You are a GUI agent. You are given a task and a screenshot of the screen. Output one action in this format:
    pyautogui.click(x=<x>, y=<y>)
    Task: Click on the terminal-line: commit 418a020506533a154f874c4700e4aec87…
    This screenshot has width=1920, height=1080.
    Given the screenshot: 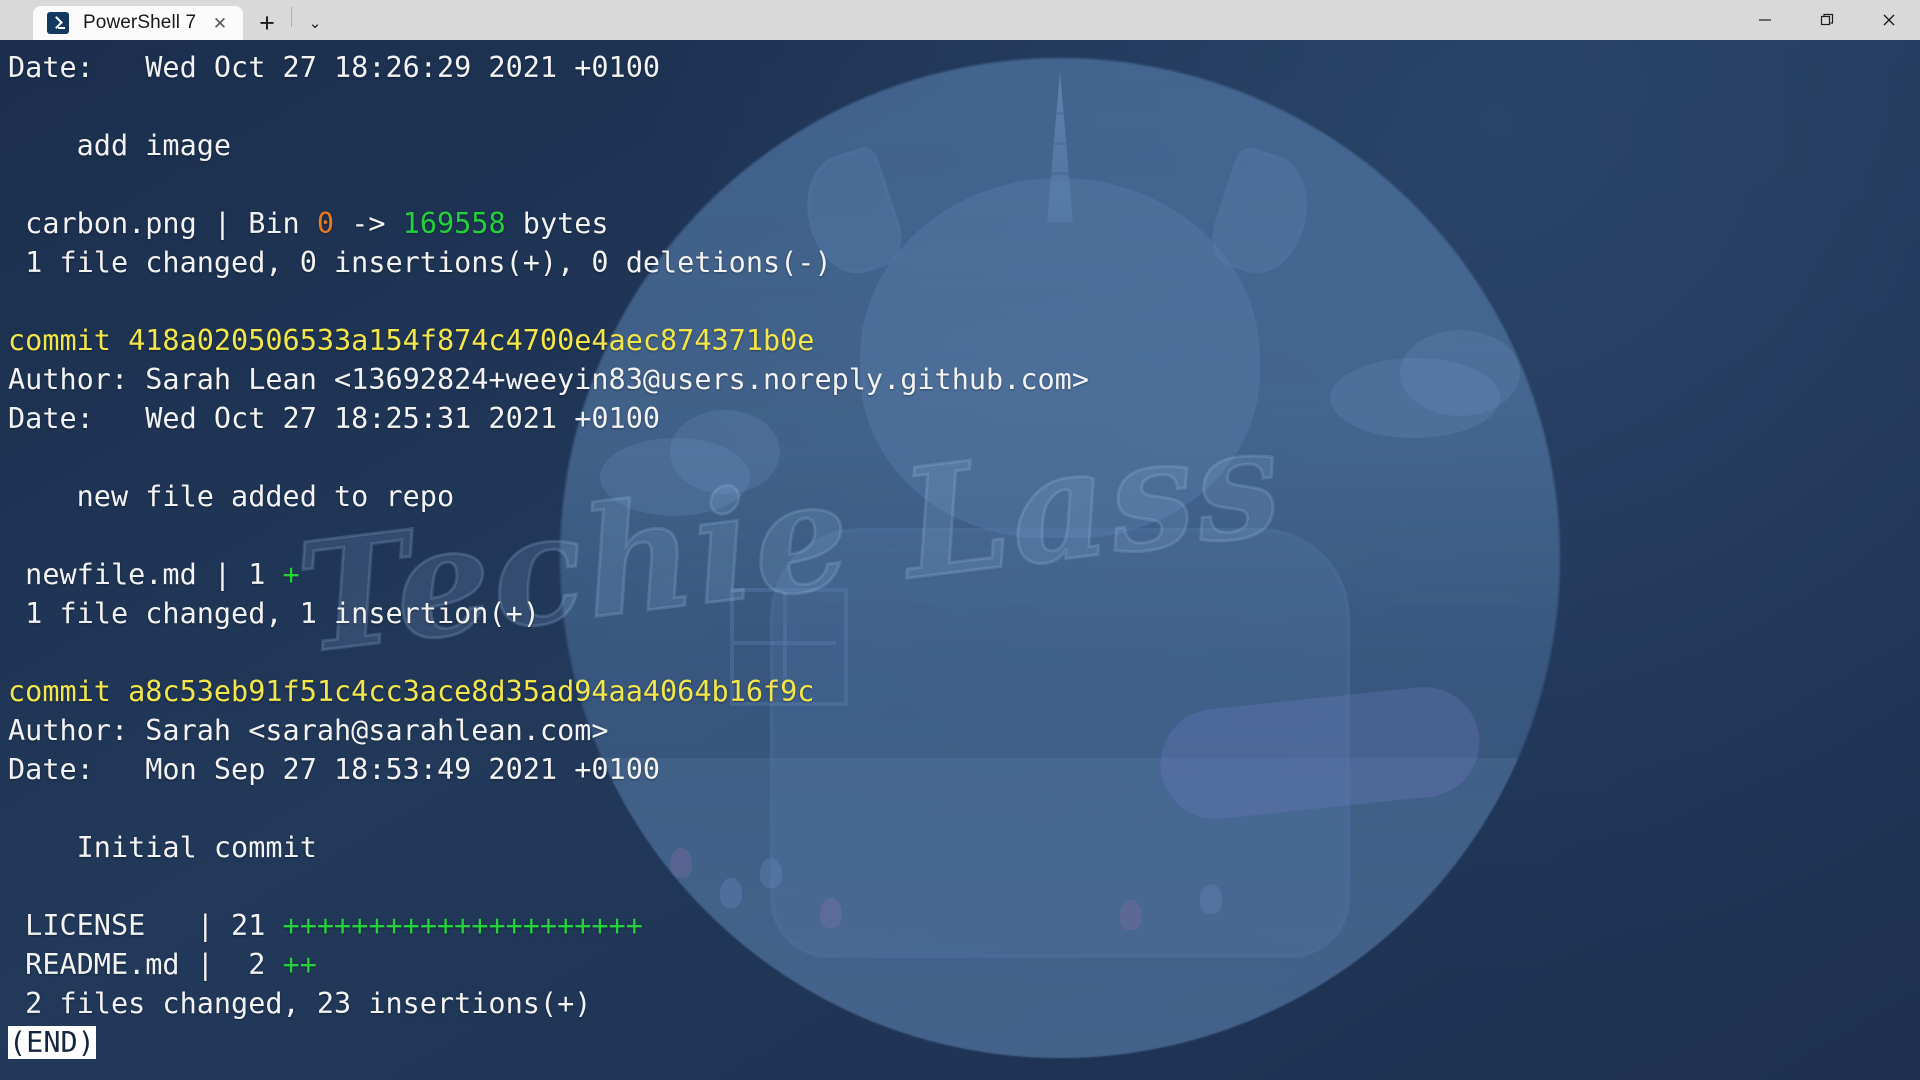 What is the action you would take?
    pyautogui.click(x=964, y=340)
    